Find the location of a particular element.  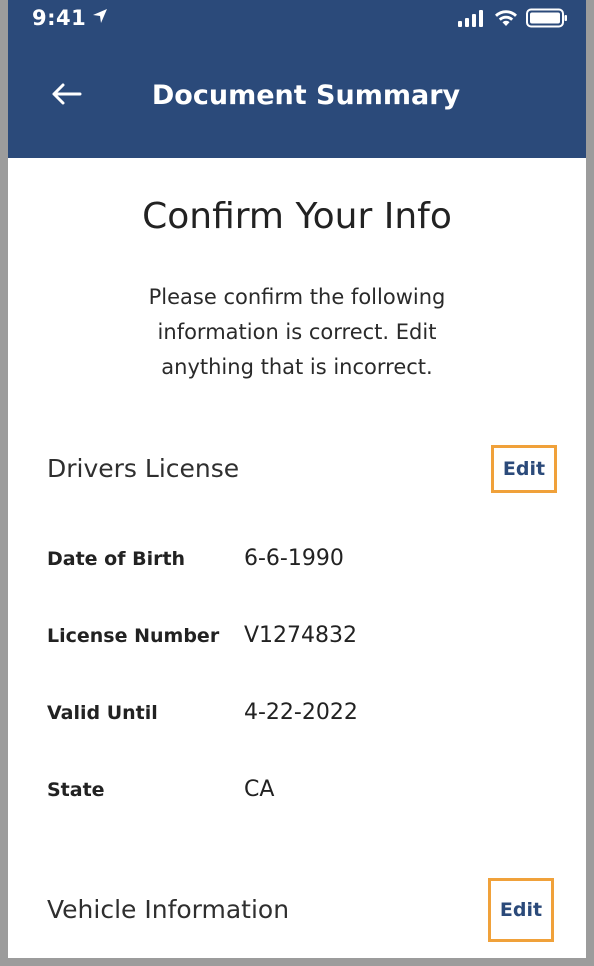

field-value-state: CA is located at coordinates (259, 789).